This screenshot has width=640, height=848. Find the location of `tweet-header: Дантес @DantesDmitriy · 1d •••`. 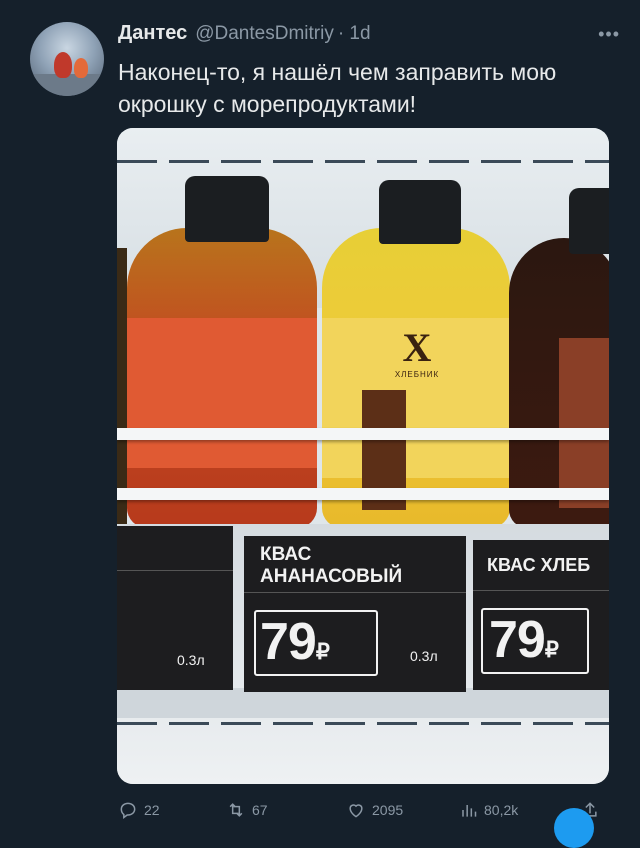

tweet-header: Дантес @DantesDmitriy · 1d ••• is located at coordinates (369, 37).